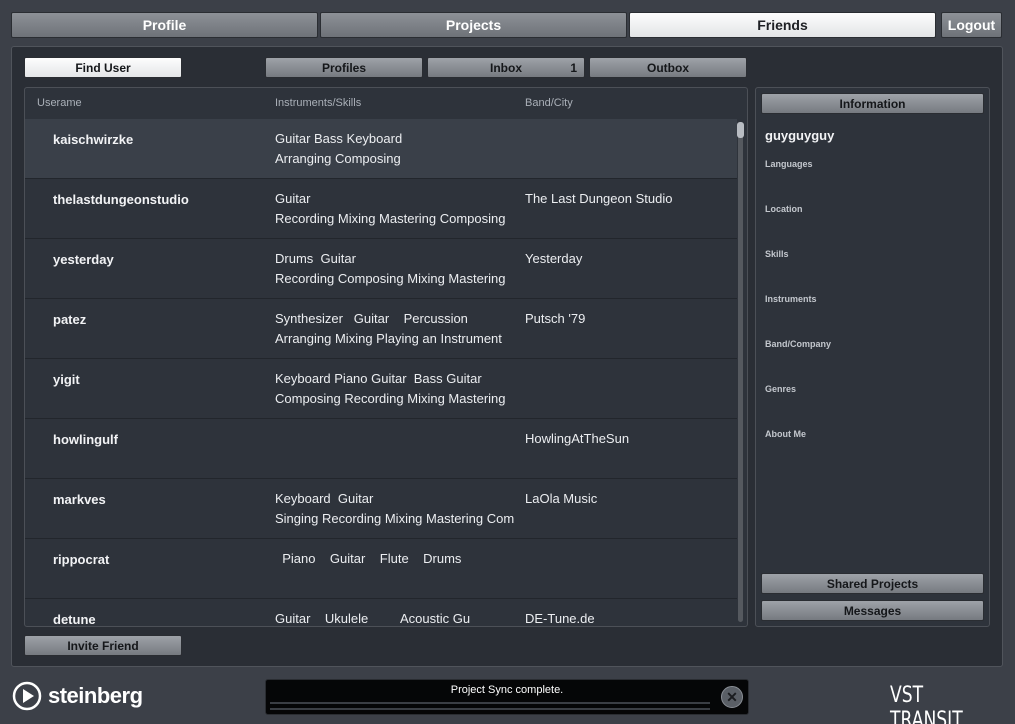  What do you see at coordinates (315, 258) in the screenshot?
I see `row-instruments: Drums Guitar` at bounding box center [315, 258].